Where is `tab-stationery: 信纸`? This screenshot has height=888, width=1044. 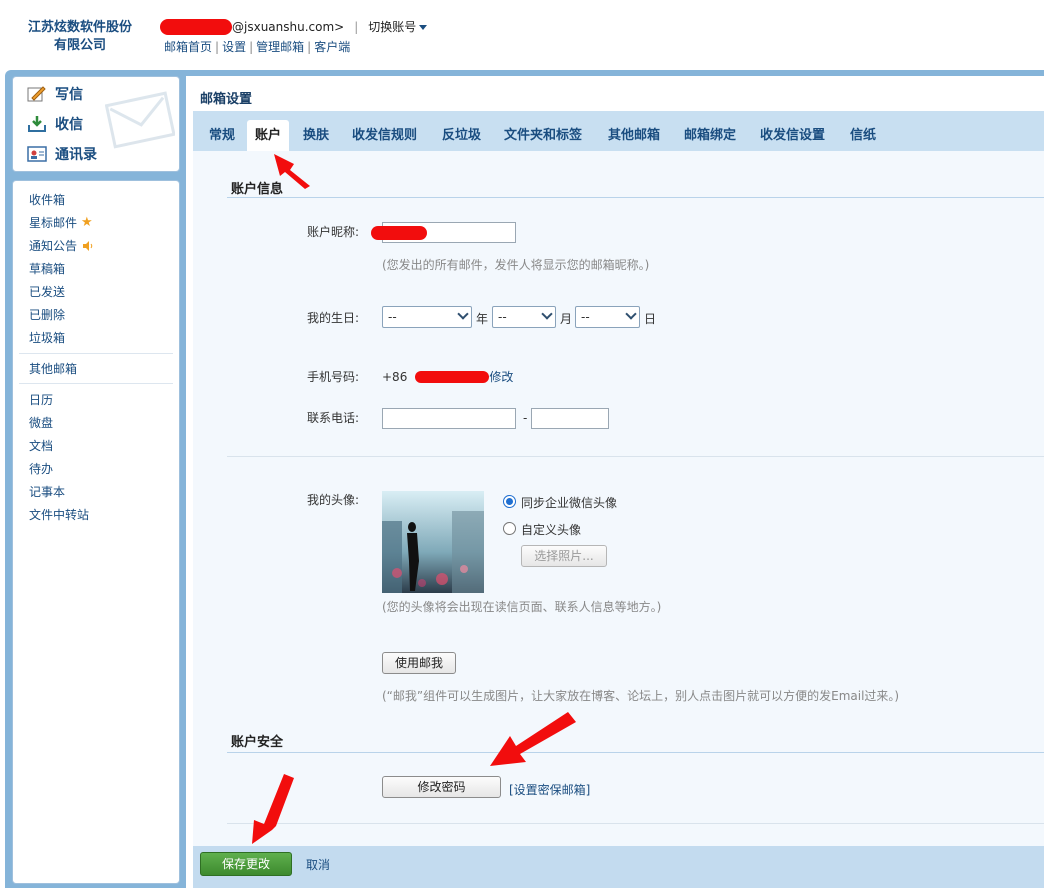 tab-stationery: 信纸 is located at coordinates (863, 135).